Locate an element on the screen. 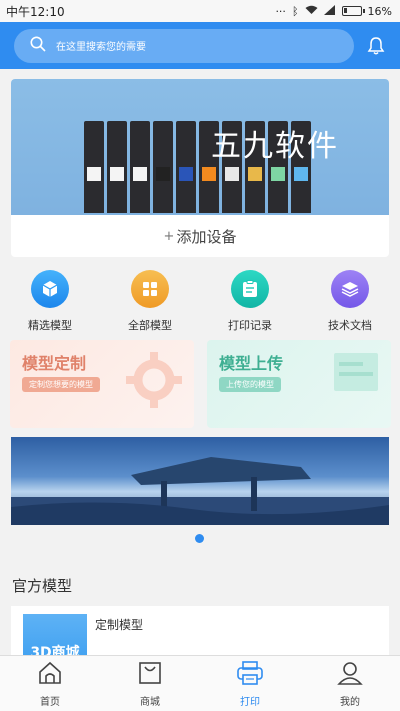  bottom-tab-bar: 首页 商城 打印 我的 is located at coordinates (200, 683).